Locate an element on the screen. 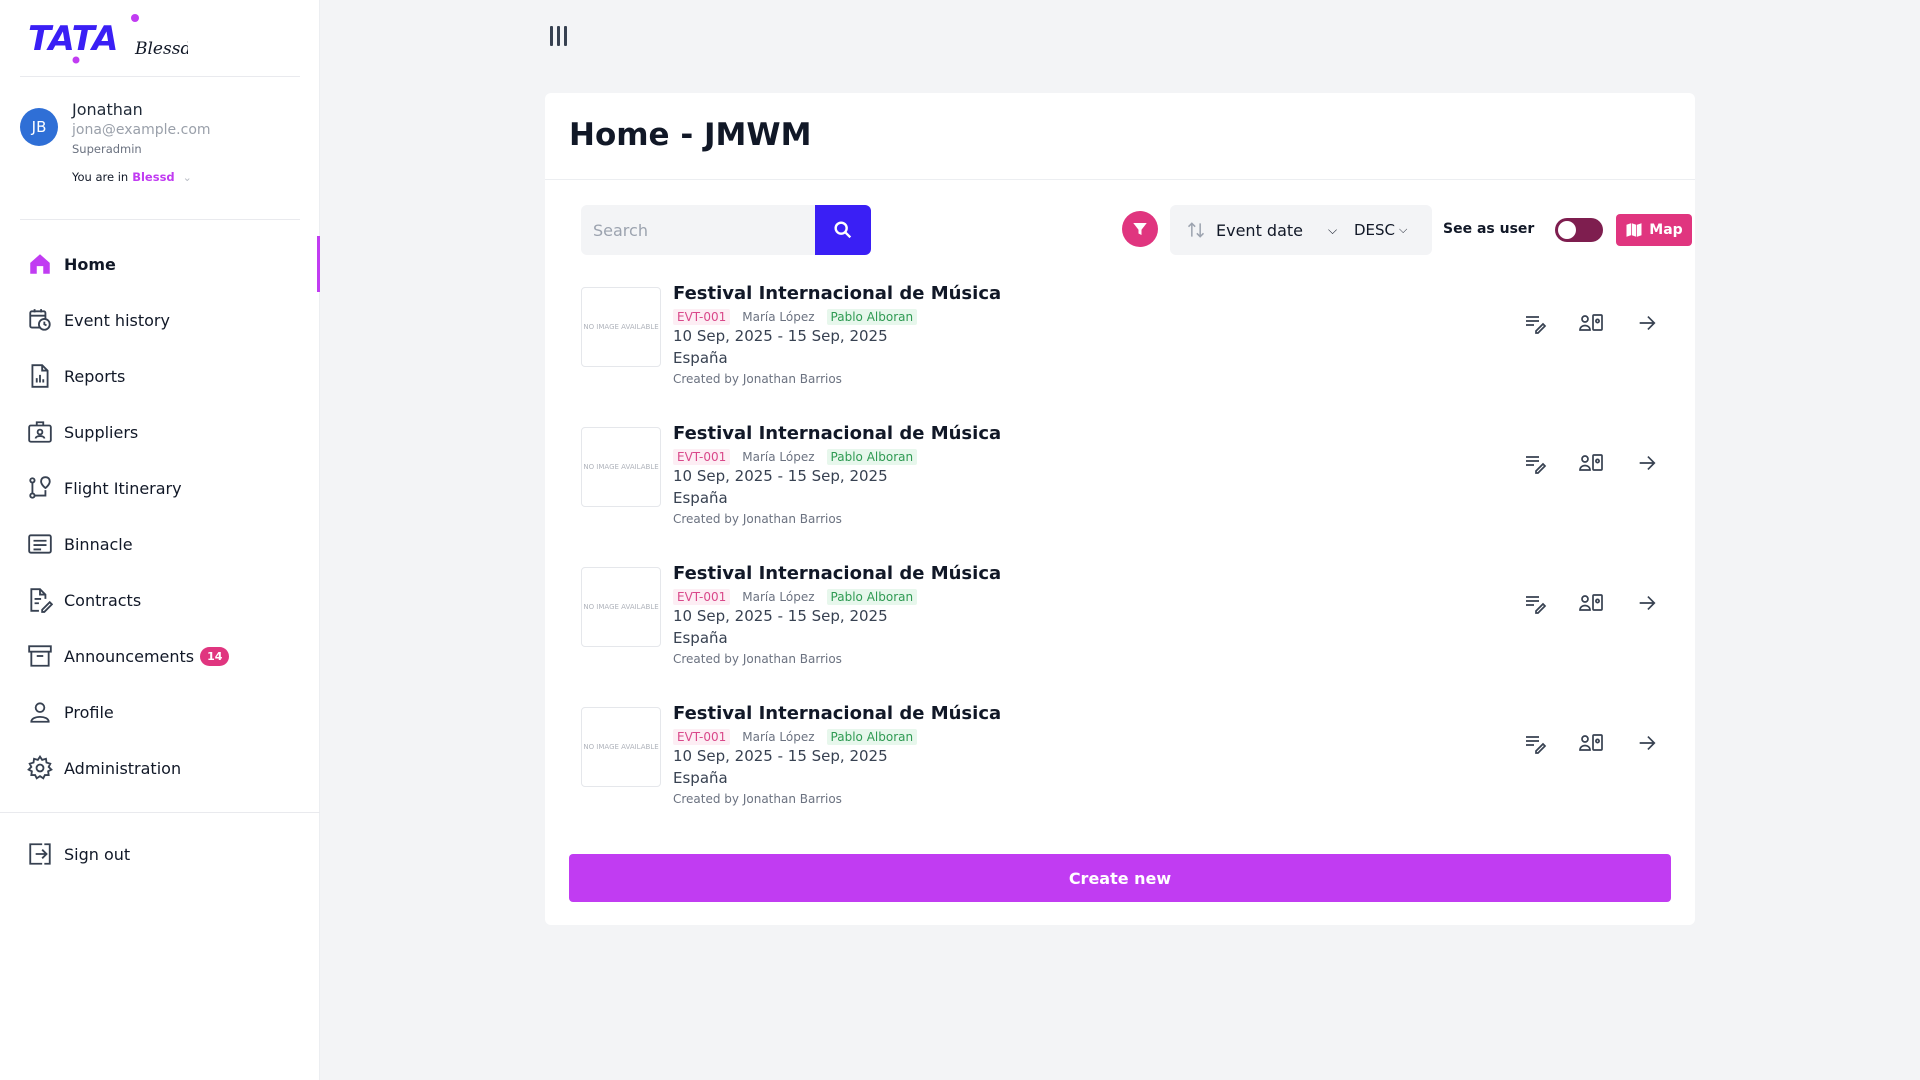 The height and width of the screenshot is (1080, 1920). brand-logo: TATA Blessd is located at coordinates (108, 39).